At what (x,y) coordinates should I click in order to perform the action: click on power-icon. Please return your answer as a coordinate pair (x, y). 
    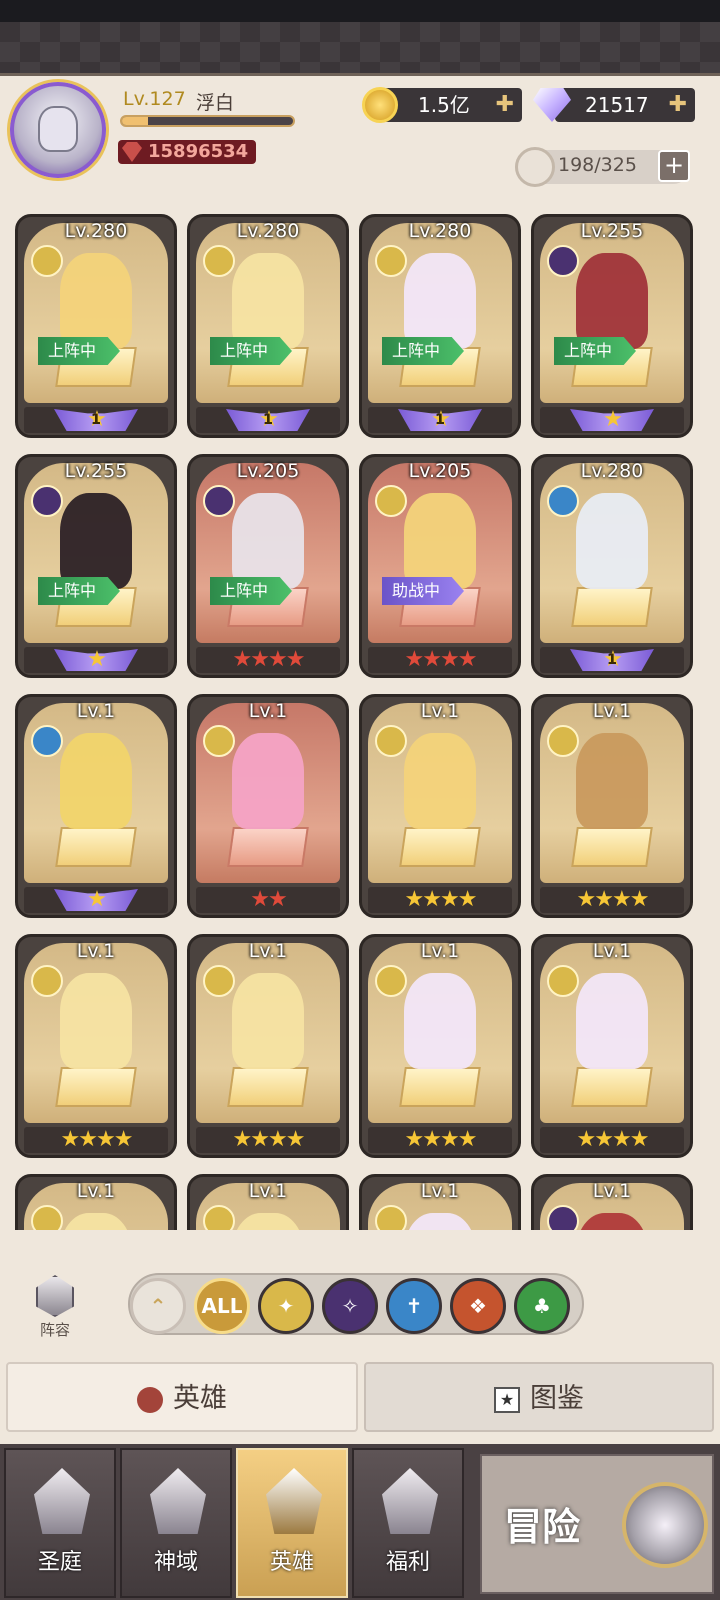
    Looking at the image, I should click on (132, 152).